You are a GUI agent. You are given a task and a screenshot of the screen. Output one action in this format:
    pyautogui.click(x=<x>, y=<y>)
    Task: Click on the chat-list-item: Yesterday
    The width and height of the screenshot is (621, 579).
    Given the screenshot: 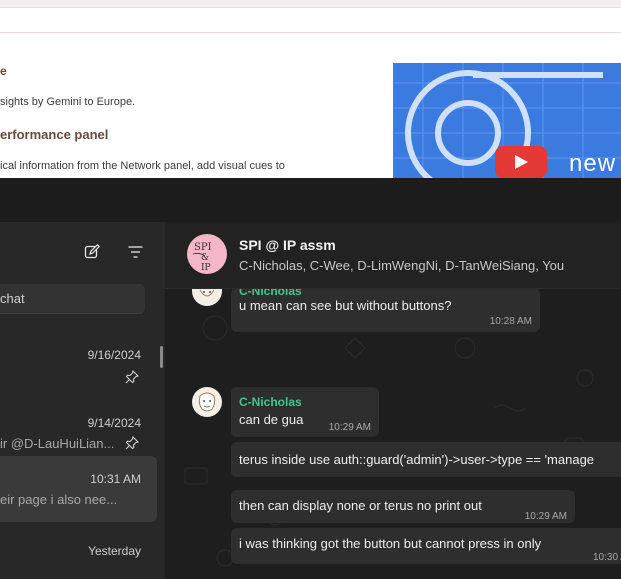 What is the action you would take?
    pyautogui.click(x=78, y=550)
    